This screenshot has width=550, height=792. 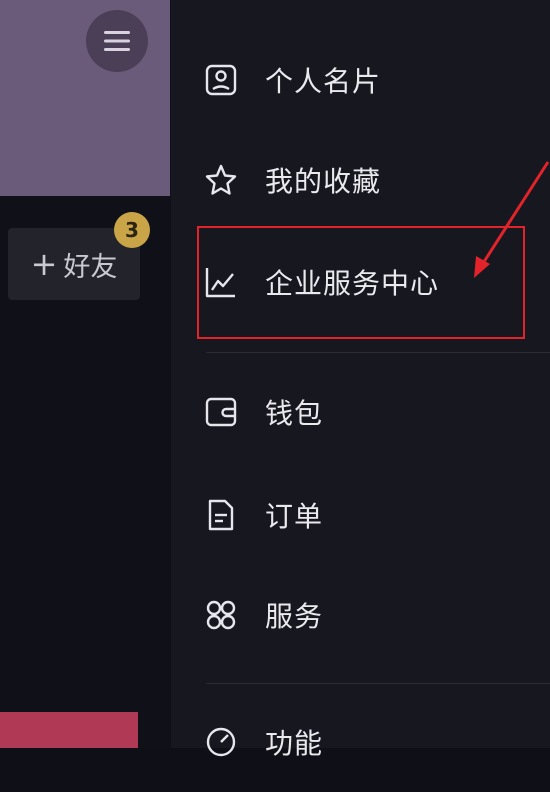 I want to click on wallet-icon, so click(x=221, y=412).